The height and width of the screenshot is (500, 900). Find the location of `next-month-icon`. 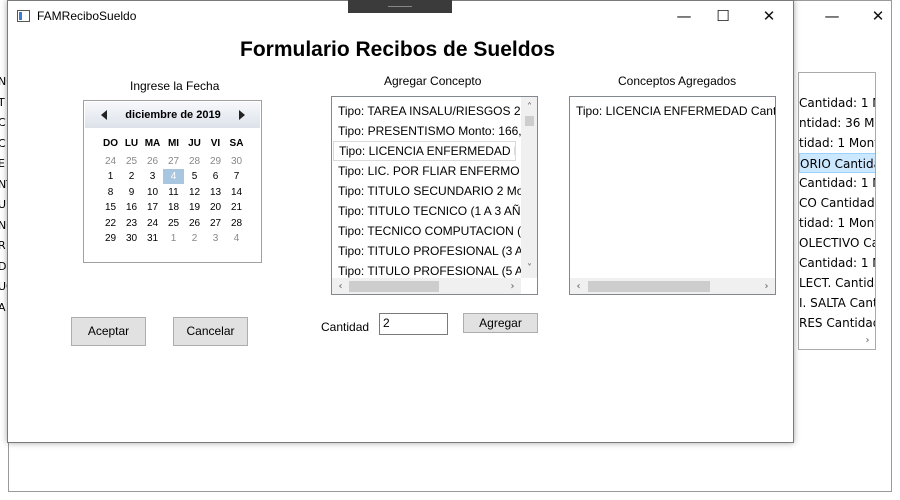

next-month-icon is located at coordinates (242, 115).